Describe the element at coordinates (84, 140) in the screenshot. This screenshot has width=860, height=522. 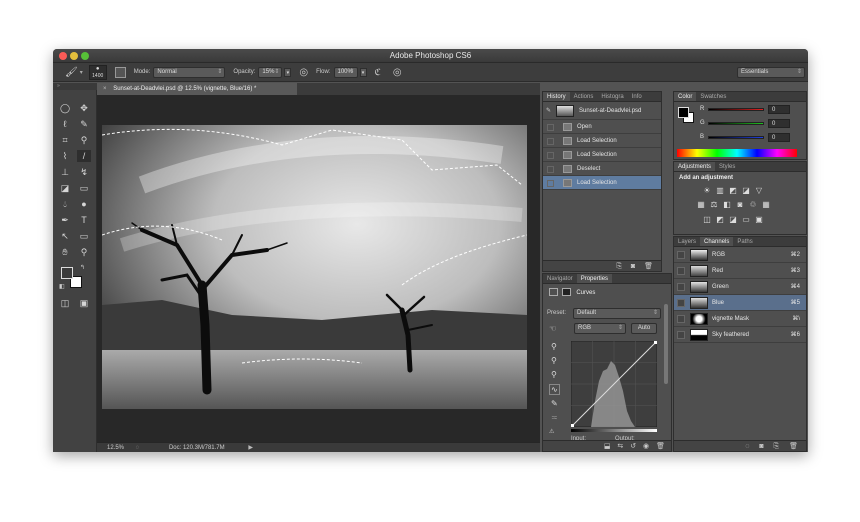
I see `eyedropper-tool-icon: ⚲` at that location.